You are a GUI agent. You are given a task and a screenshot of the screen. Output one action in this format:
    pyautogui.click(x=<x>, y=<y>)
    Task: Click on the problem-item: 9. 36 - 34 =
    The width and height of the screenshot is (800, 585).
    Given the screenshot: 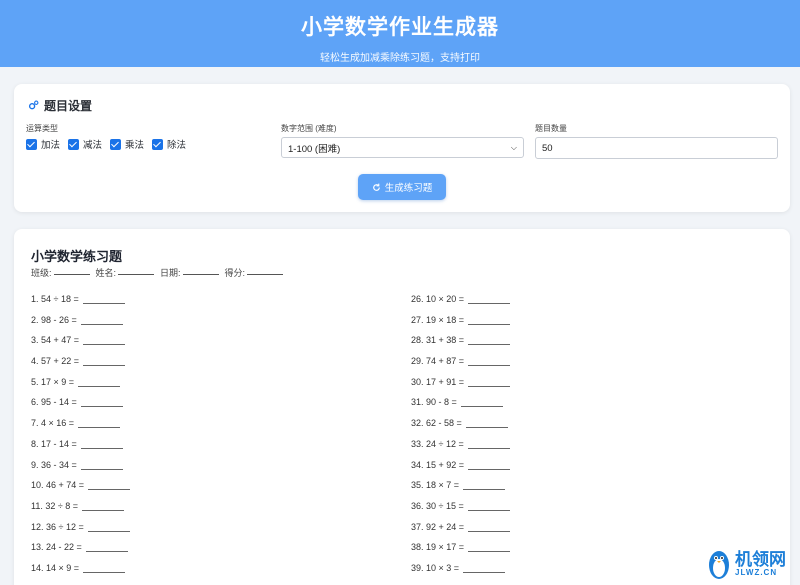 What is the action you would take?
    pyautogui.click(x=80, y=470)
    